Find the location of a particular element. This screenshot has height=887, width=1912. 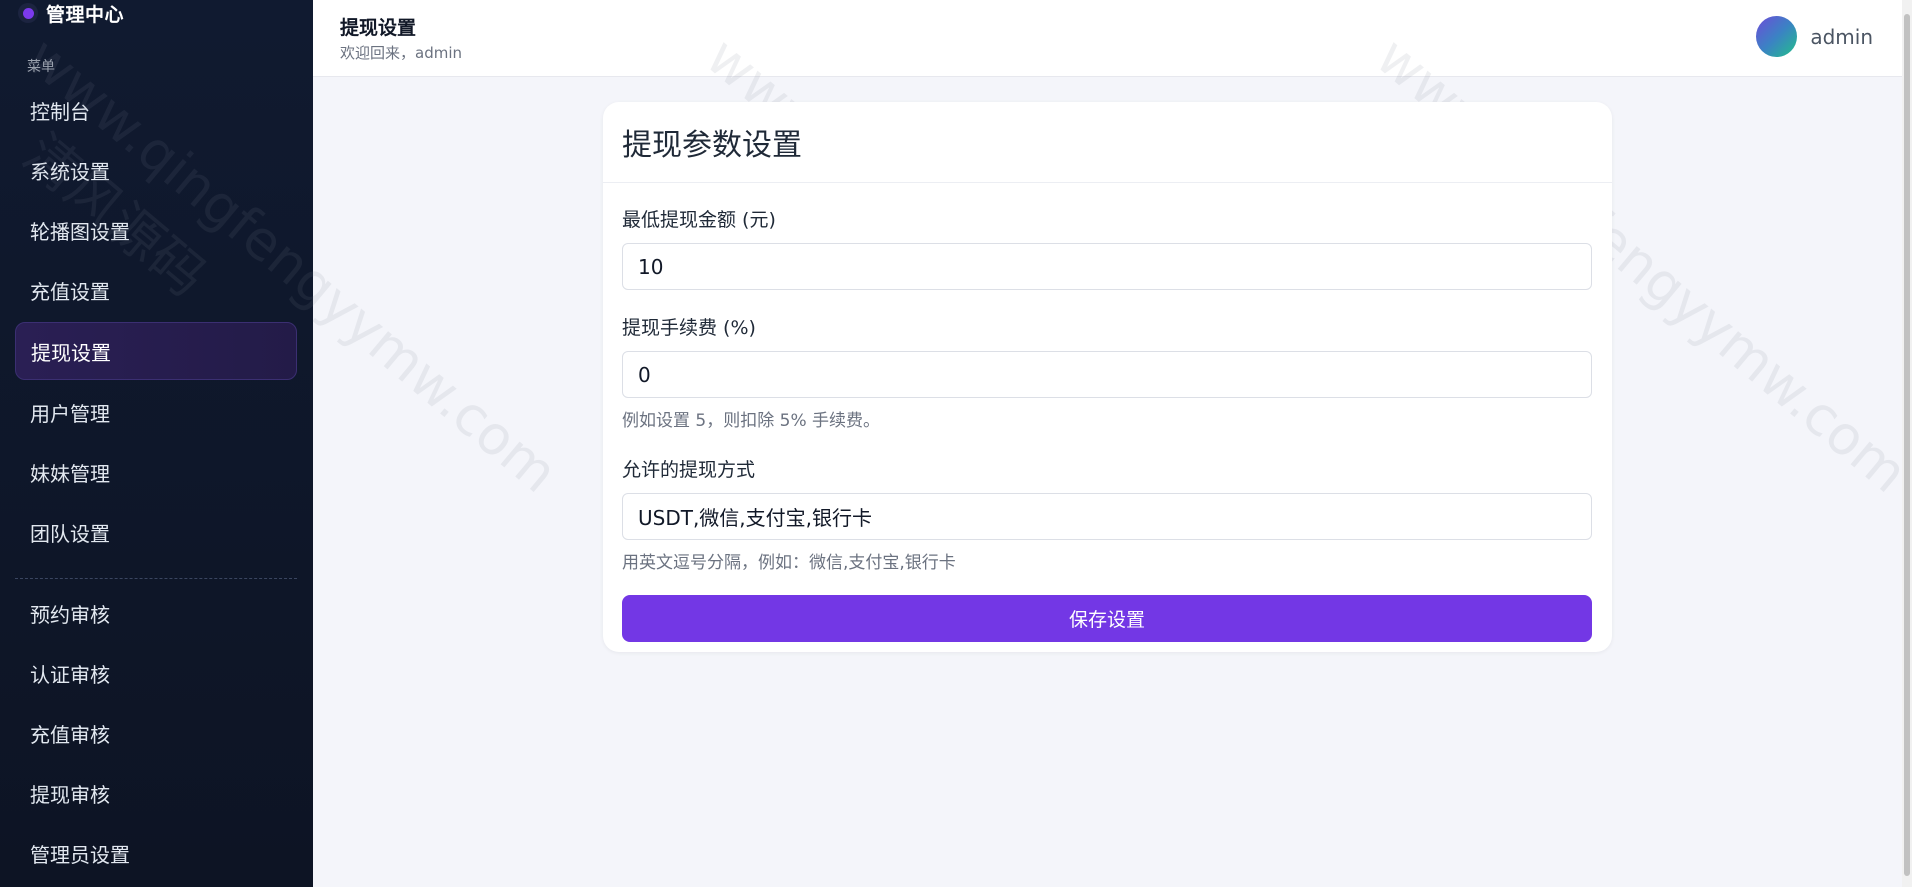

page-scrollbar is located at coordinates (1907, 443).